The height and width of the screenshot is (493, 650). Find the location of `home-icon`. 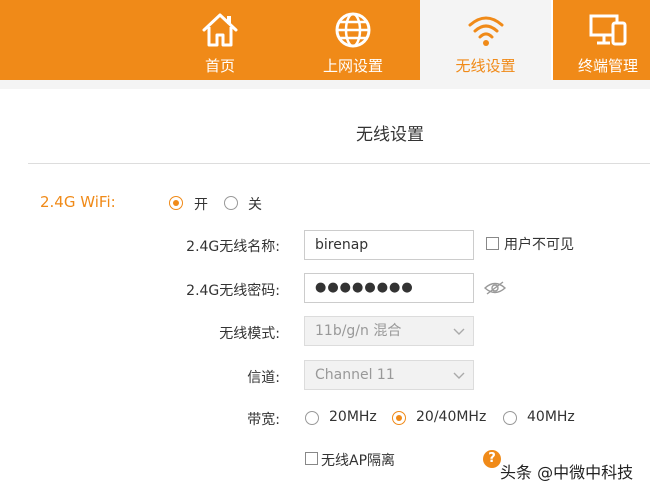

home-icon is located at coordinates (220, 30).